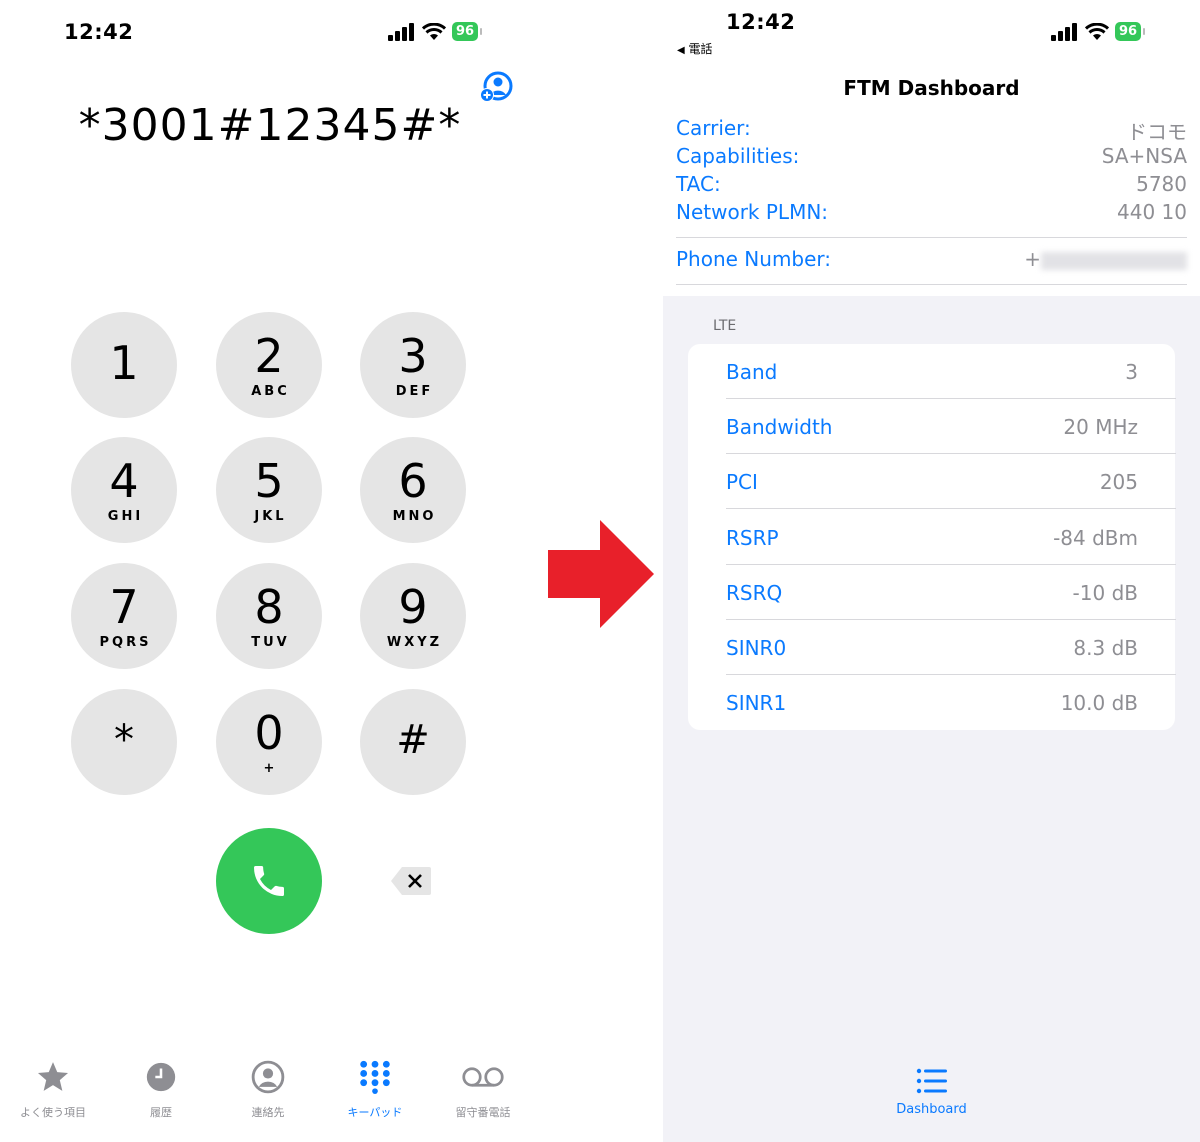 Image resolution: width=1200 pixels, height=1142 pixels. I want to click on call-button, so click(269, 881).